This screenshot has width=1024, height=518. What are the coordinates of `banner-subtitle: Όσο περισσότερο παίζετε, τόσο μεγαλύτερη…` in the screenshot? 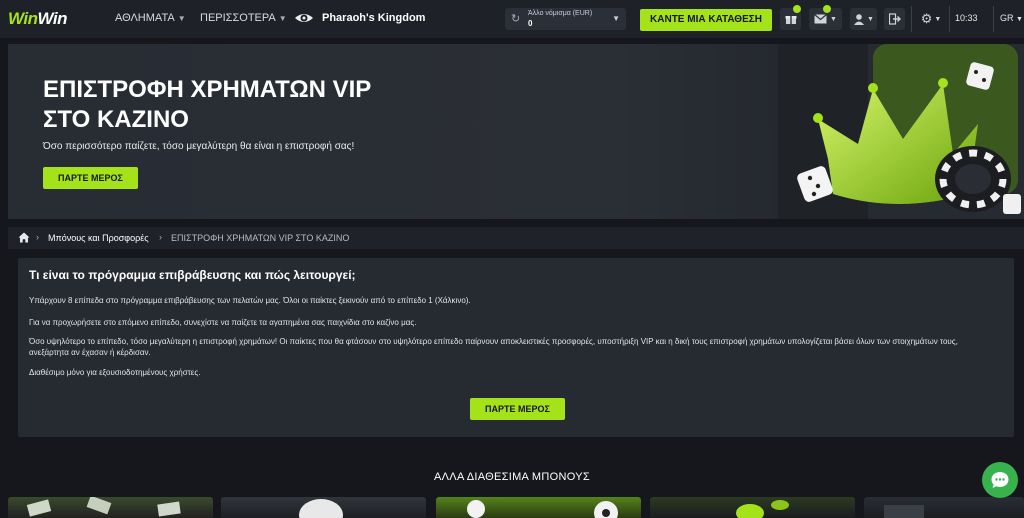 It's located at (199, 146).